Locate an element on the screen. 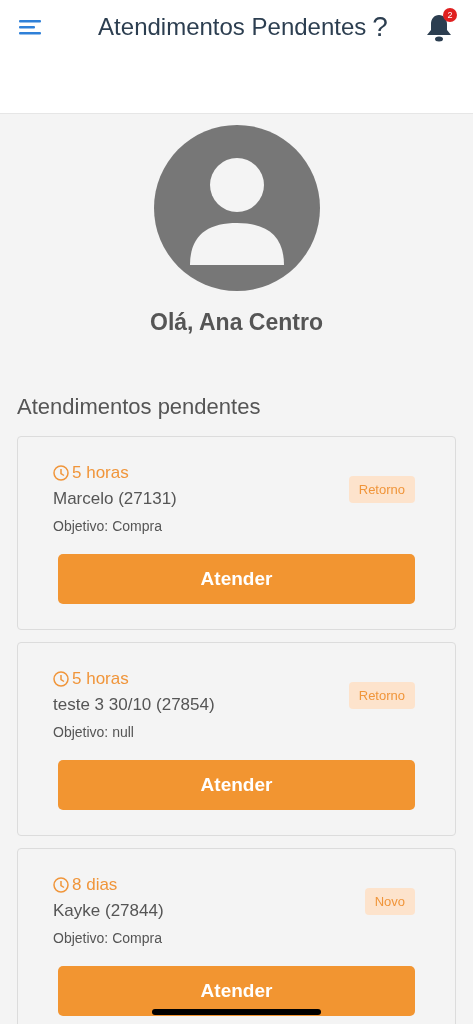 The image size is (473, 1024). client-name: Marcelo (27131) is located at coordinates (115, 499).